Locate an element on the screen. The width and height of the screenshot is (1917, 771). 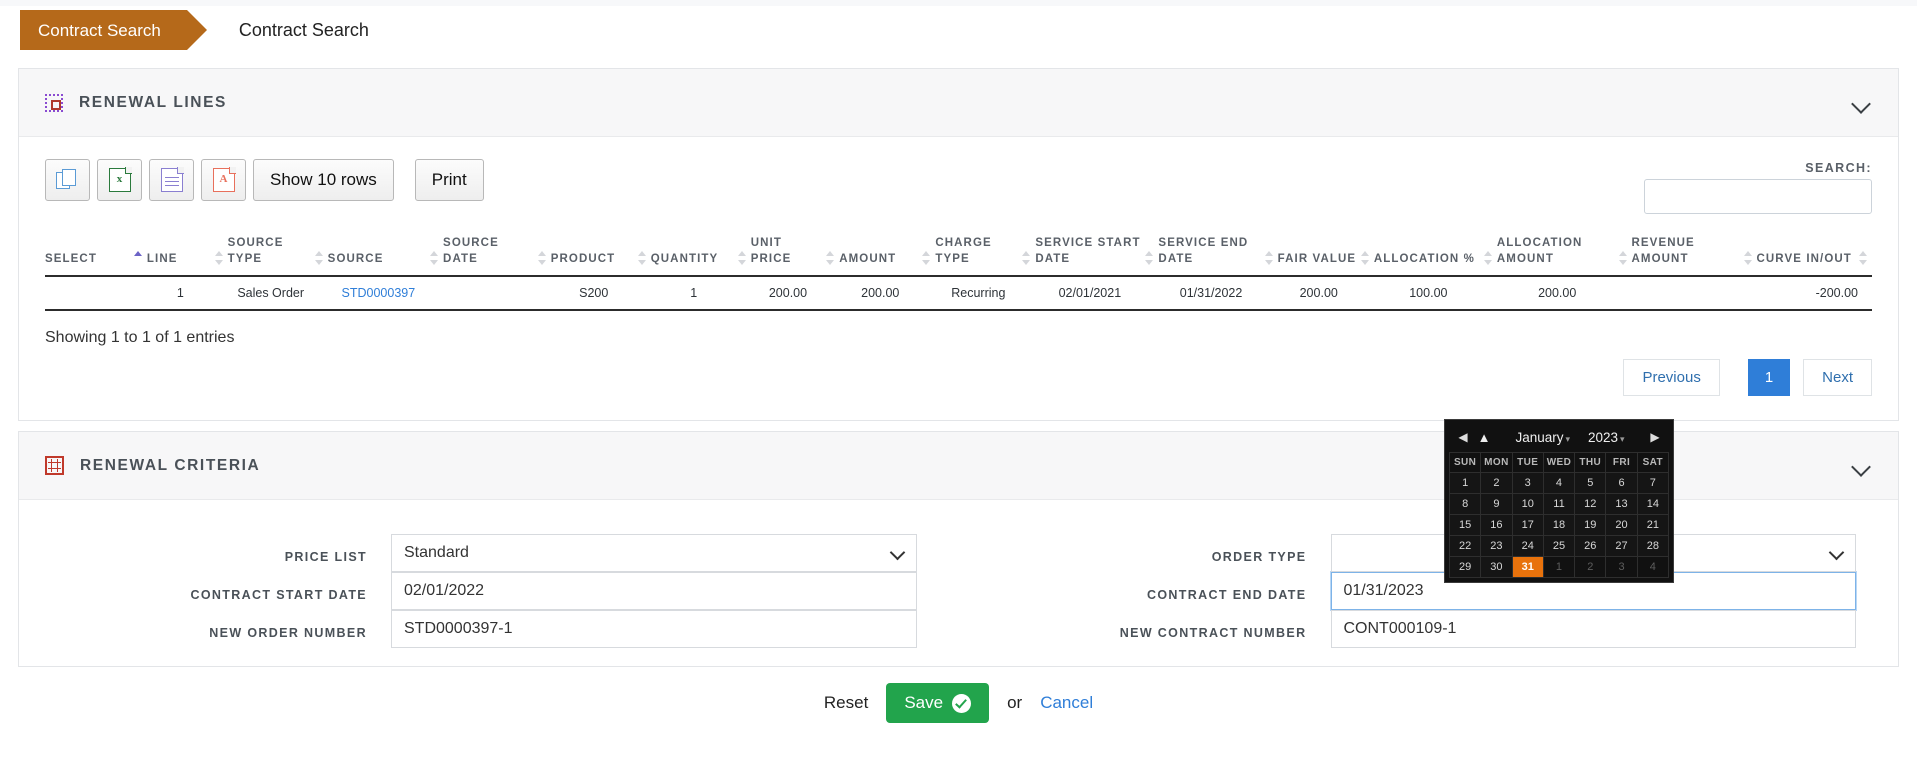
col-allocation-pct: ALLOCATION % is located at coordinates (1435, 254).